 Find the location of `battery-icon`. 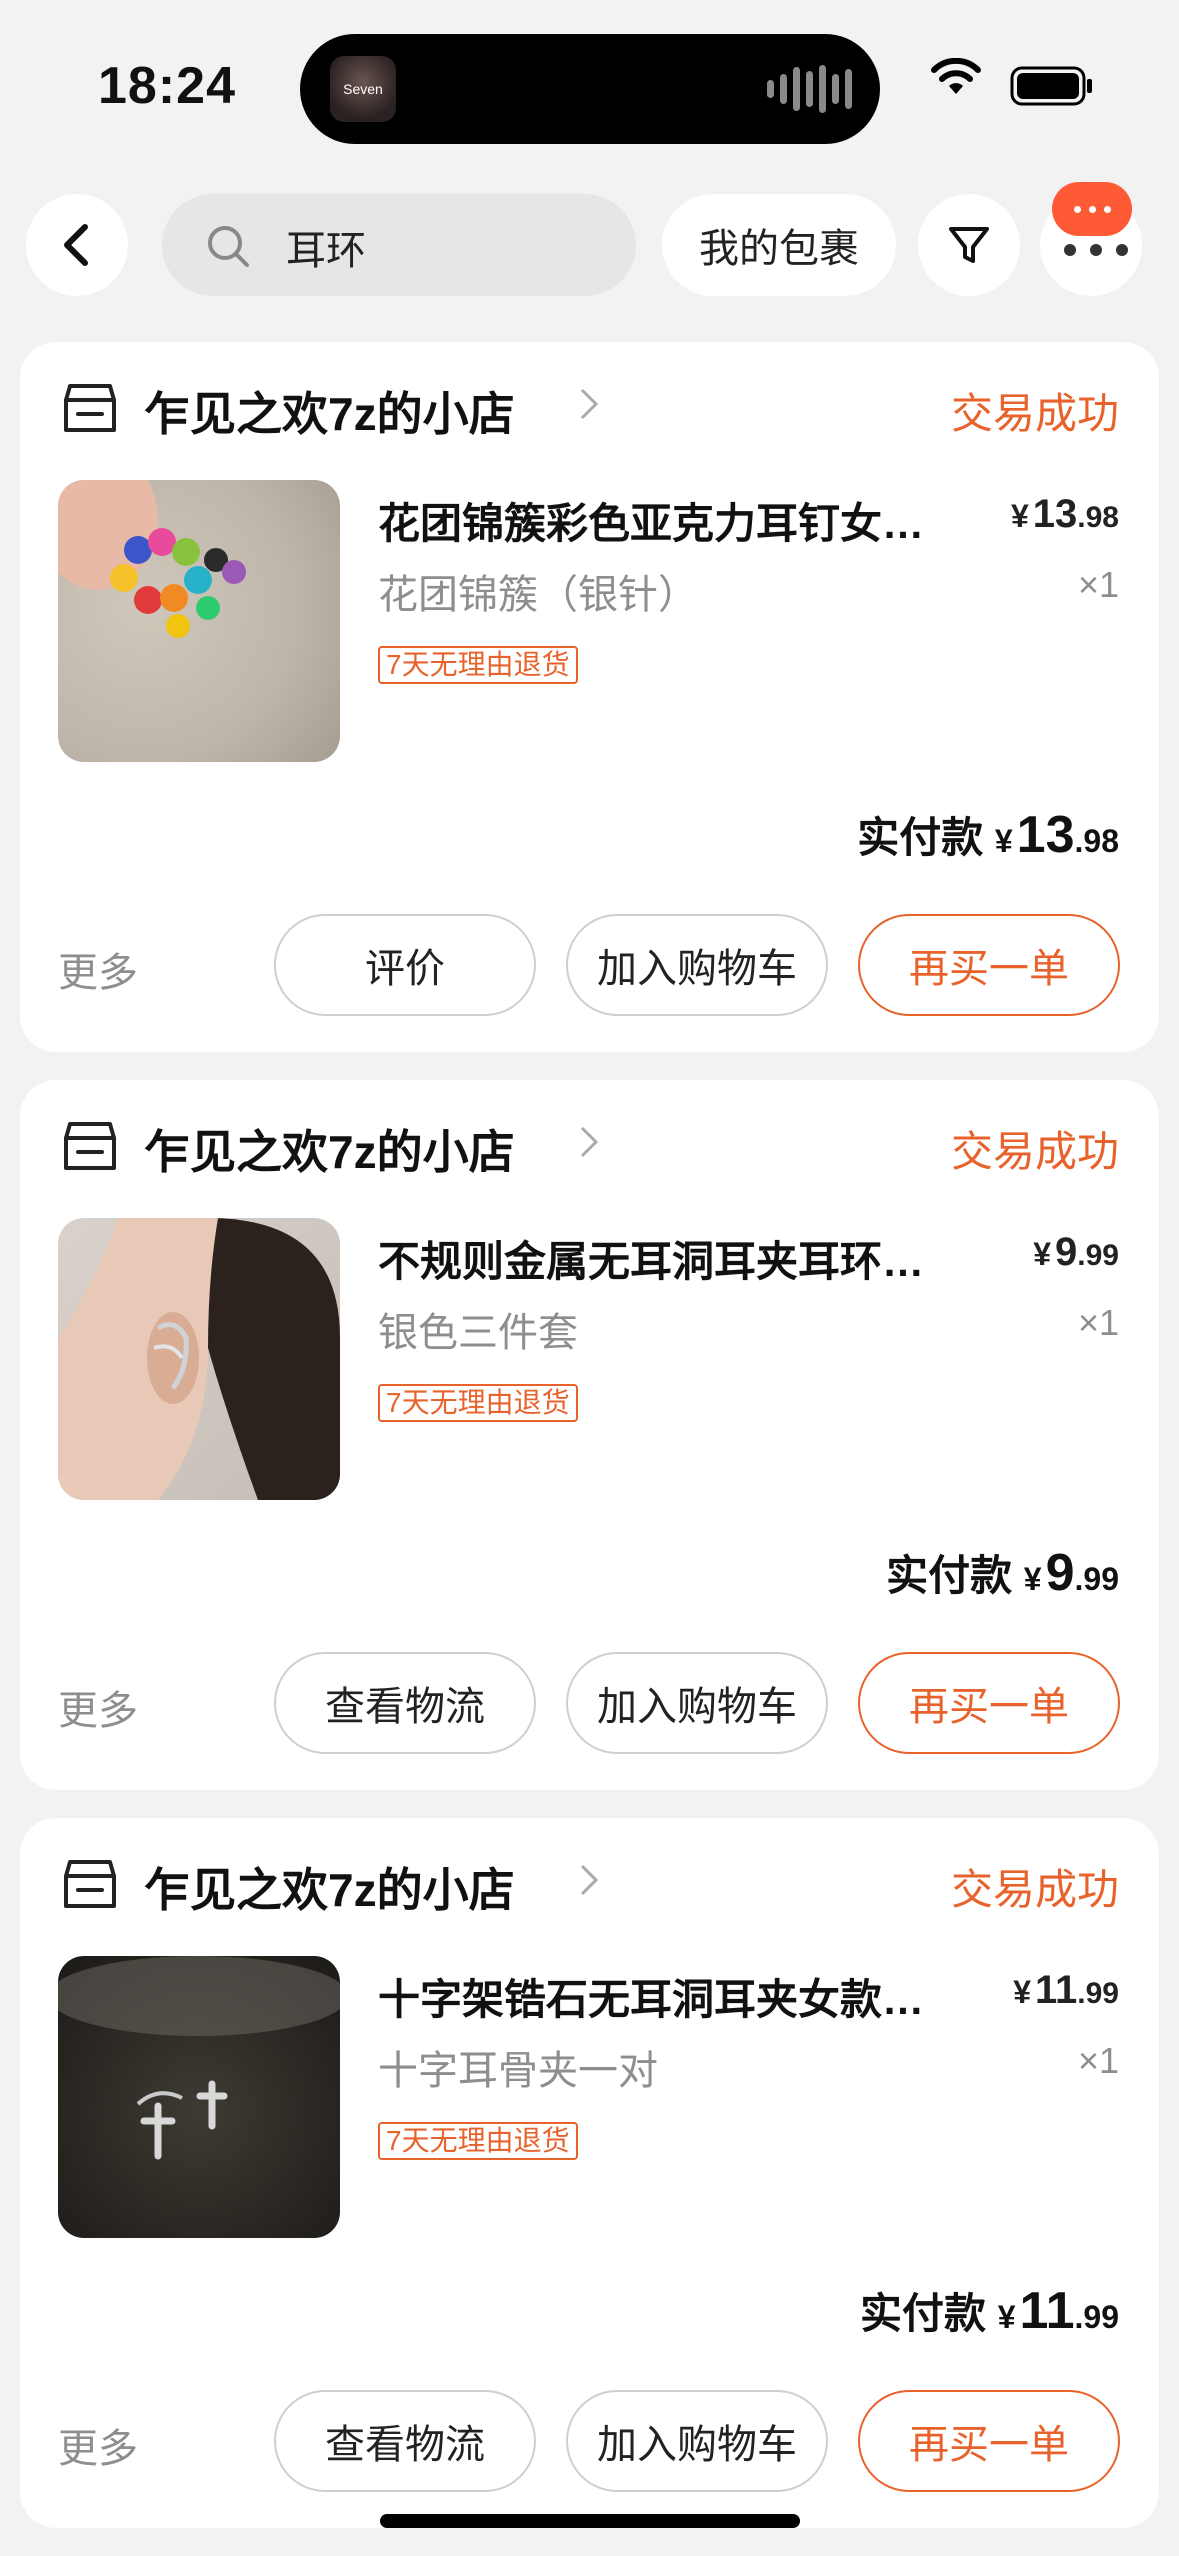

battery-icon is located at coordinates (1051, 86).